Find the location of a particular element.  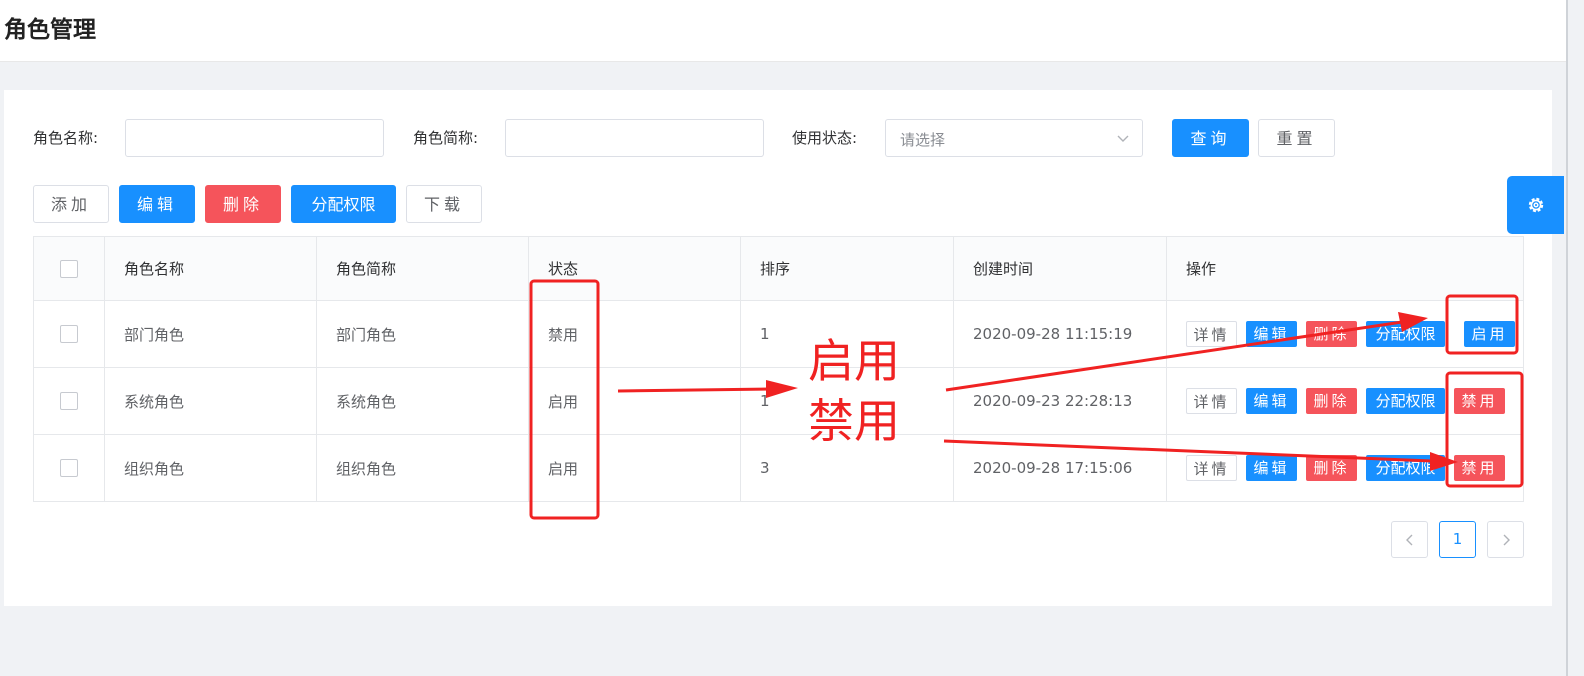

next-page-button is located at coordinates (1505, 539).